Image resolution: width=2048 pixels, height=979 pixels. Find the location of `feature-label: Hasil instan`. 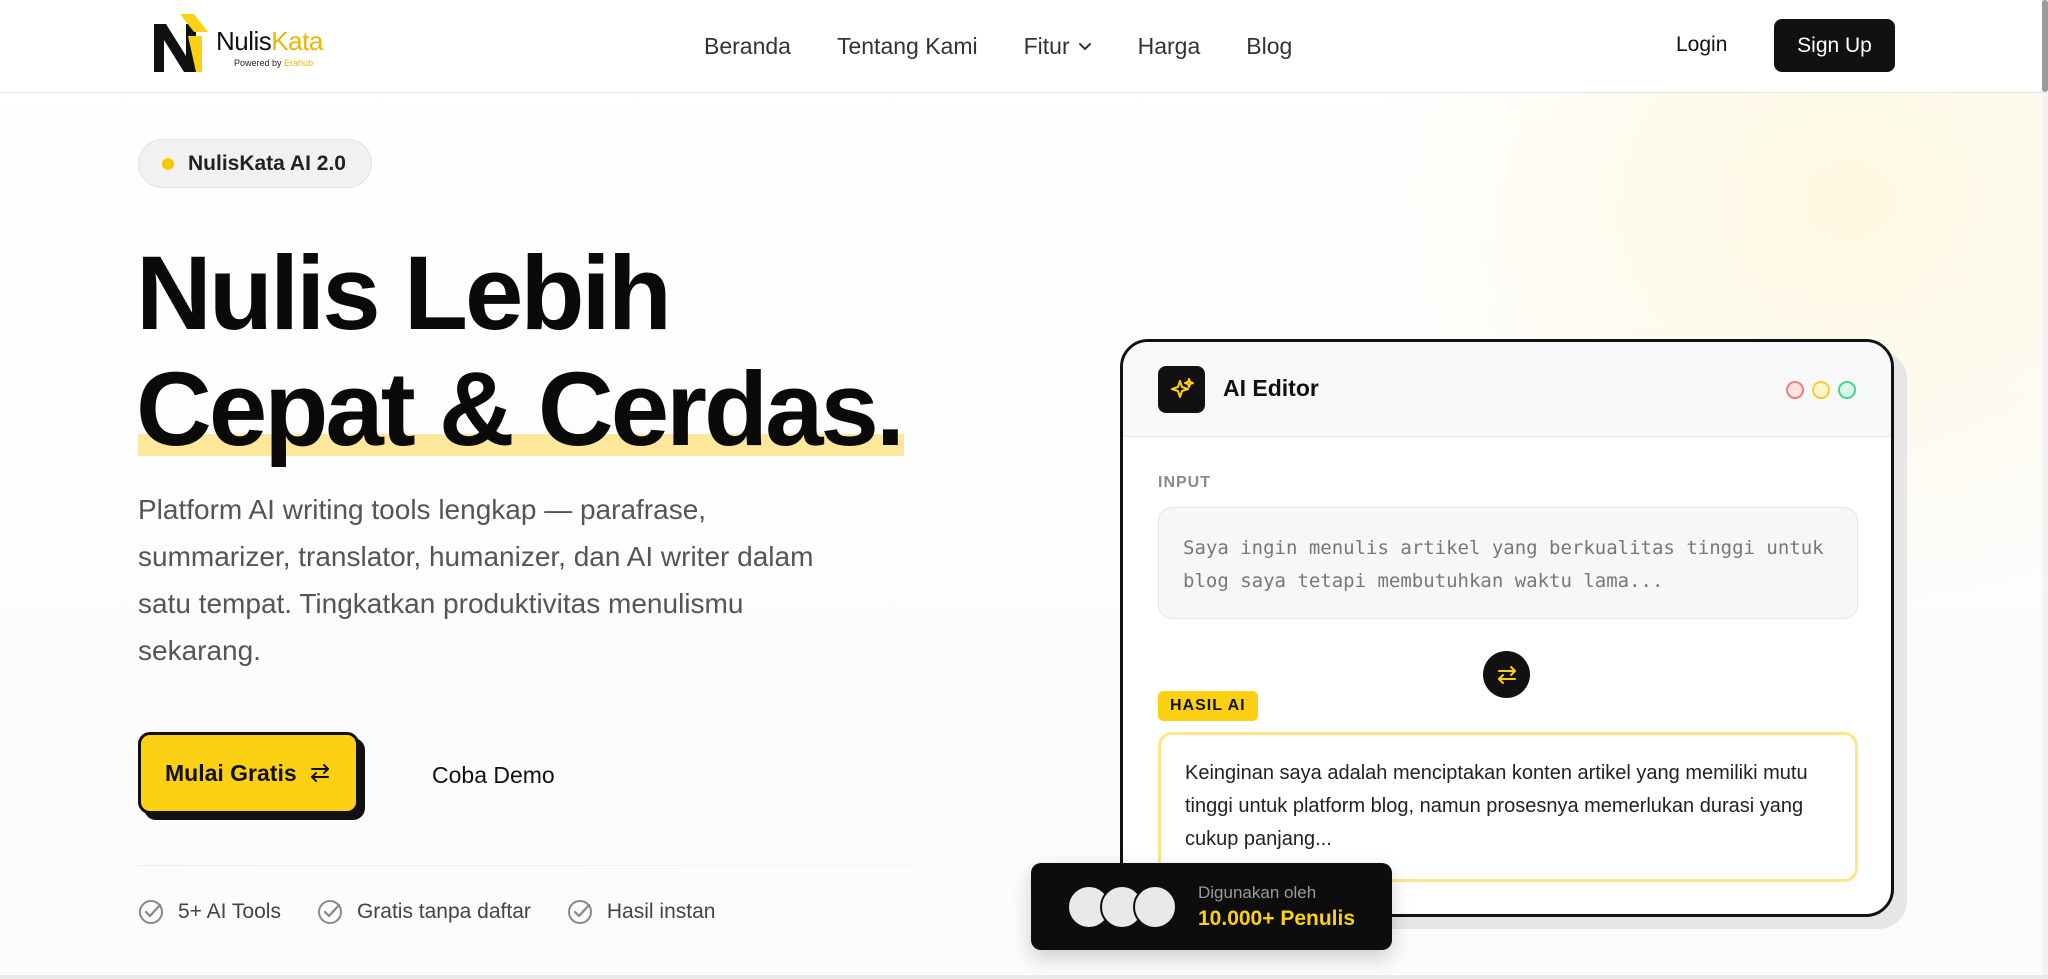

feature-label: Hasil instan is located at coordinates (661, 911).